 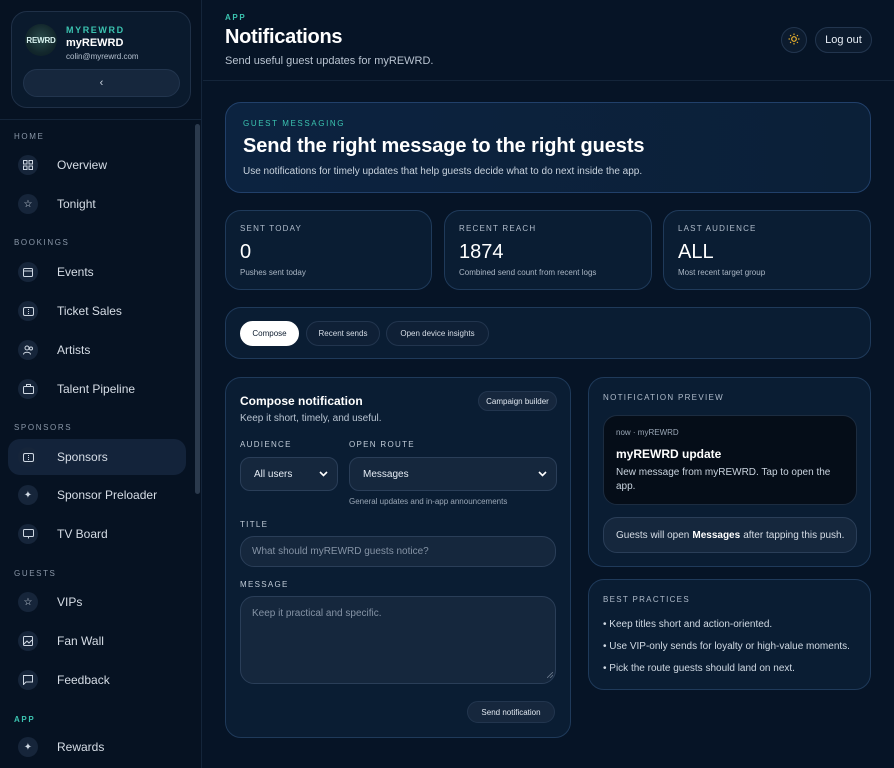 What do you see at coordinates (29, 136) in the screenshot?
I see `section-label-home: HOME` at bounding box center [29, 136].